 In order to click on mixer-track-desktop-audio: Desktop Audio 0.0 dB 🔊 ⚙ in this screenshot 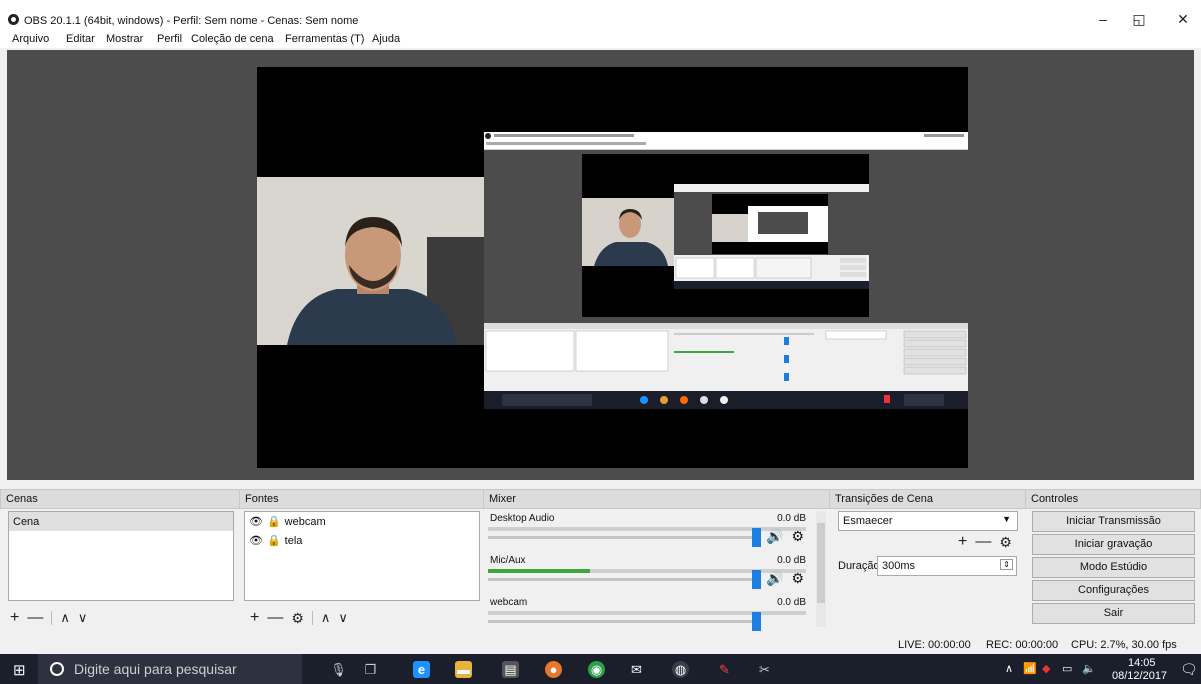, I will do `click(653, 535)`.